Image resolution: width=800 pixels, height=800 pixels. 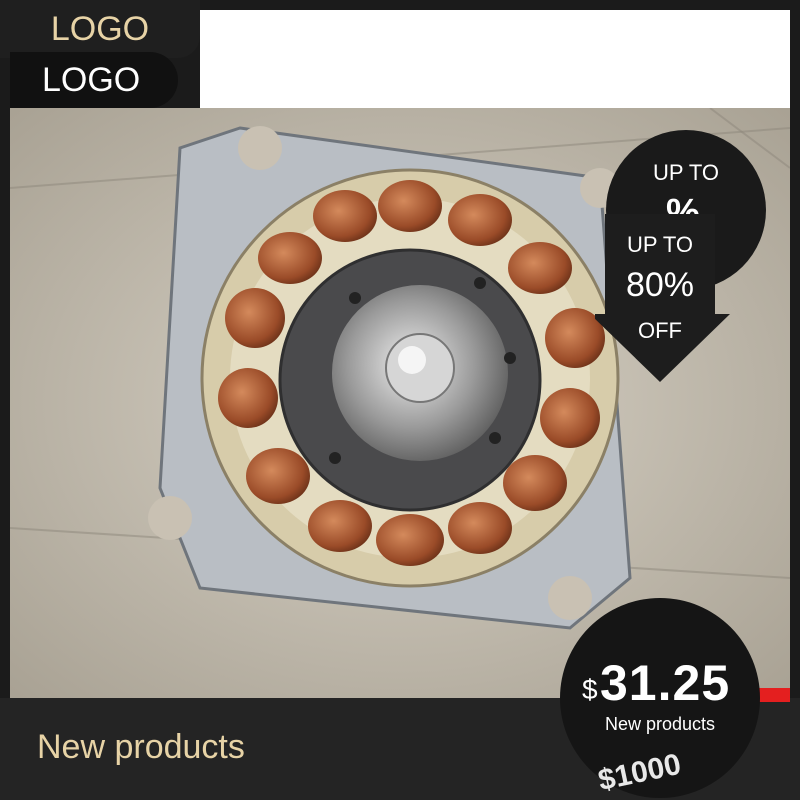 What do you see at coordinates (686, 172) in the screenshot?
I see `discount-circle-label: UP TO` at bounding box center [686, 172].